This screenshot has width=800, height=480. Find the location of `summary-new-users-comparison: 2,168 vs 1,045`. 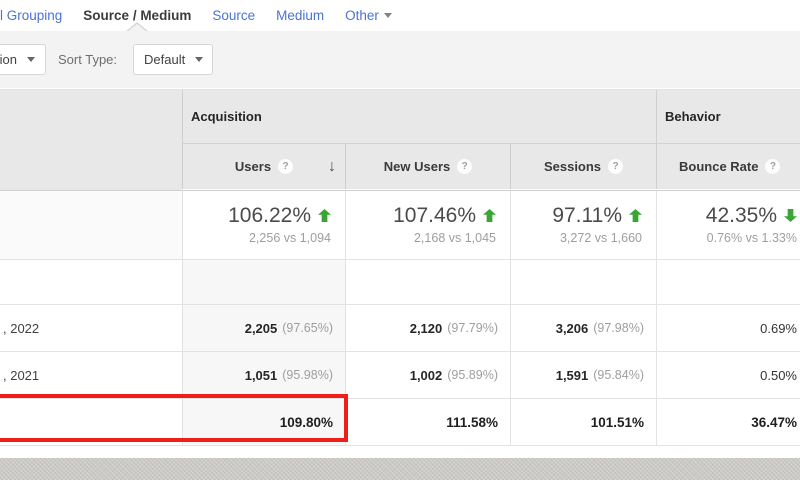

summary-new-users-comparison: 2,168 vs 1,045 is located at coordinates (454, 238).